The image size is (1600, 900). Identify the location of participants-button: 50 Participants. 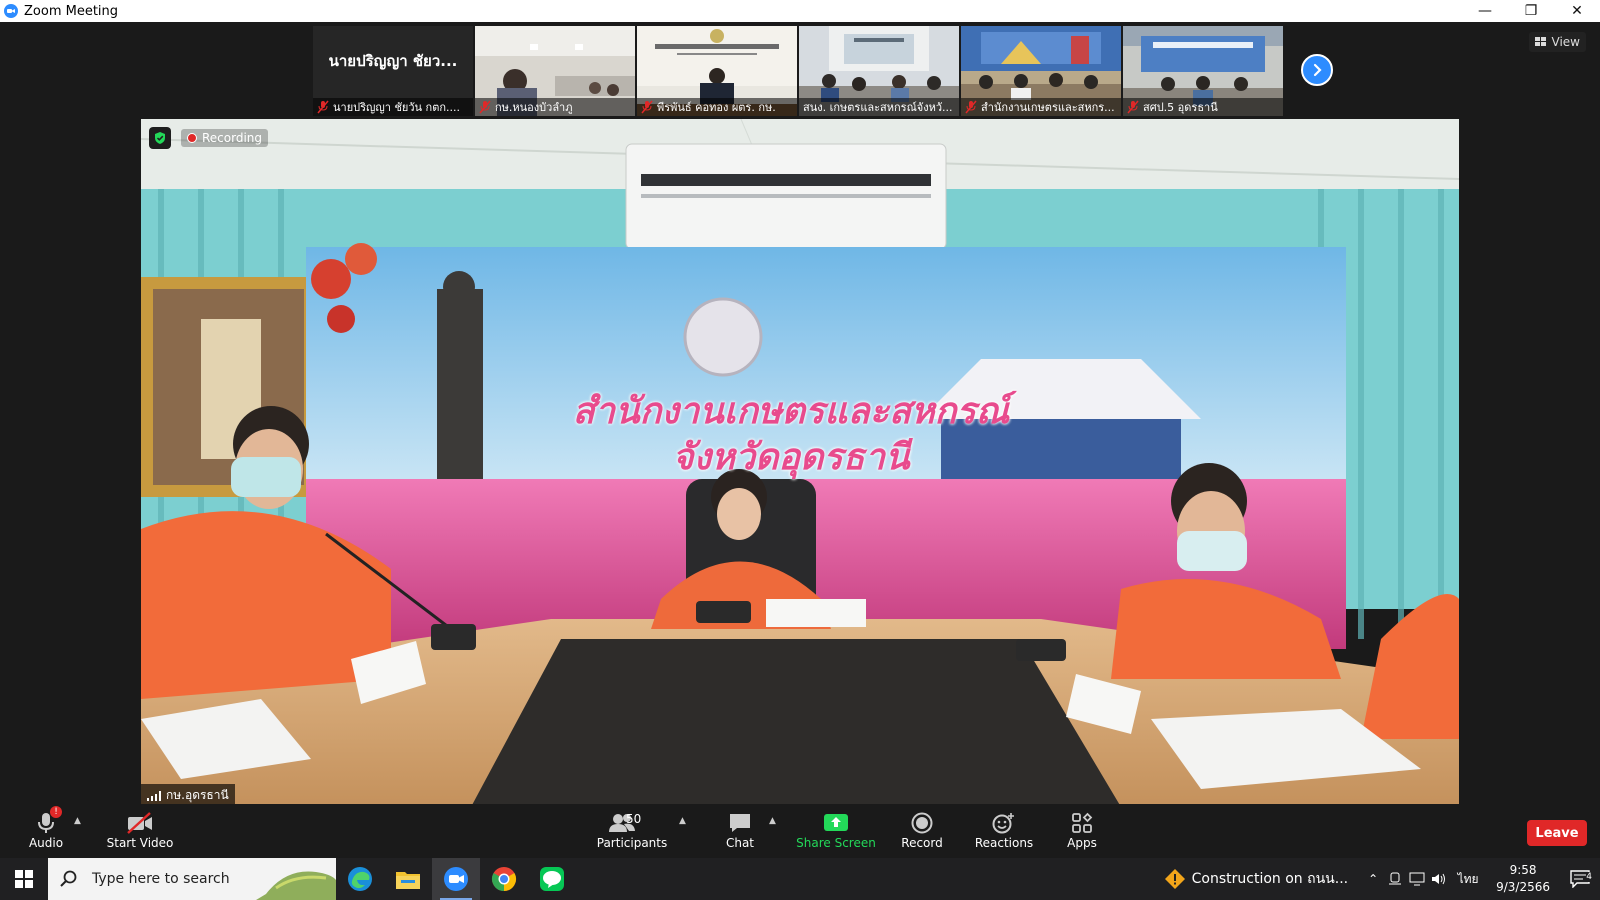
(632, 830).